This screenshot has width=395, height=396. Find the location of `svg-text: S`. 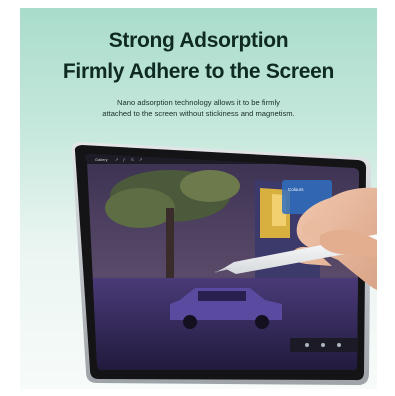

svg-text: S is located at coordinates (132, 159).